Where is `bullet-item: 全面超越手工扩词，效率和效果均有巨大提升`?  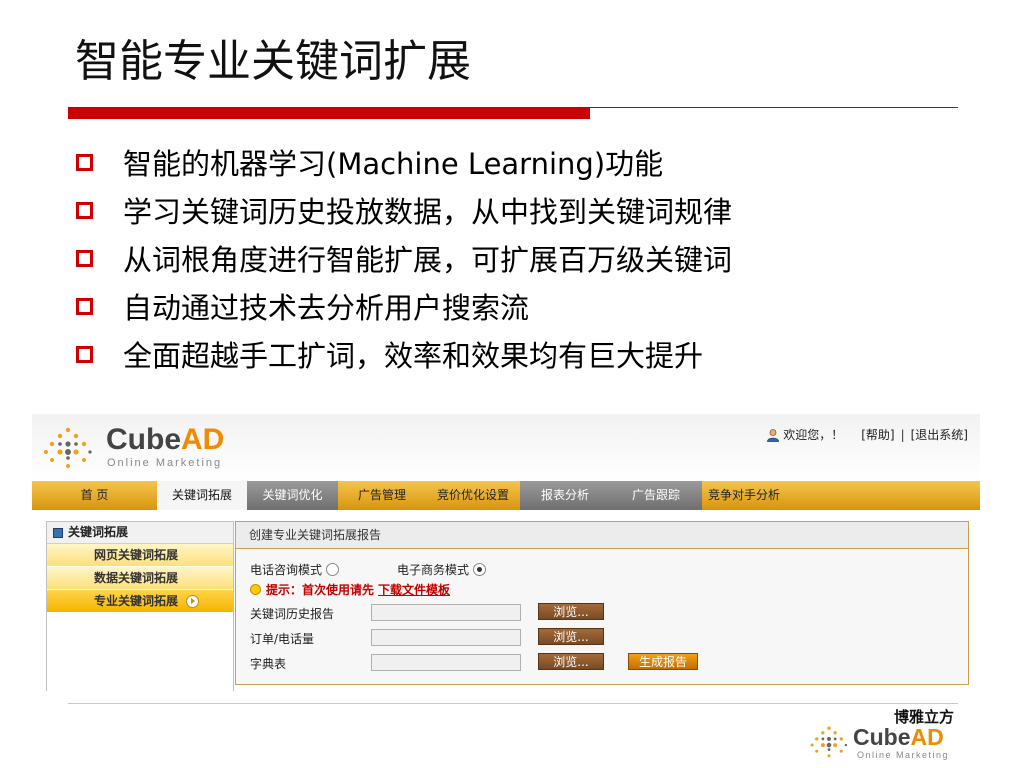
bullet-item: 全面超越手工扩词，效率和效果均有巨大提升 is located at coordinates (404, 354).